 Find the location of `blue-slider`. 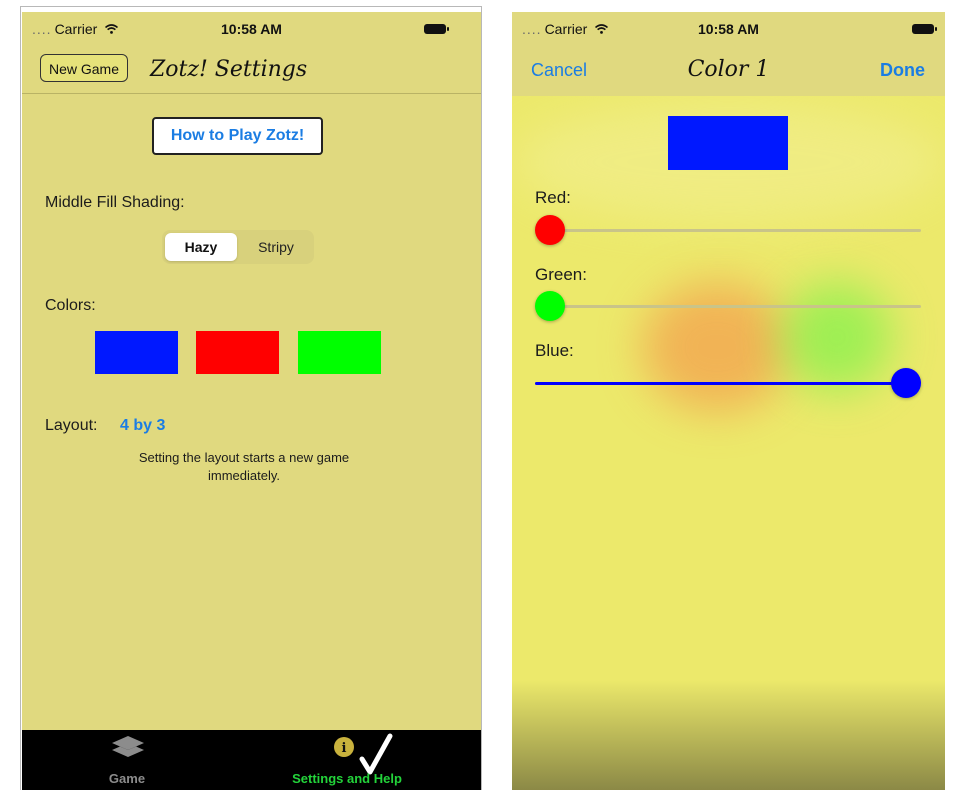

blue-slider is located at coordinates (728, 384).